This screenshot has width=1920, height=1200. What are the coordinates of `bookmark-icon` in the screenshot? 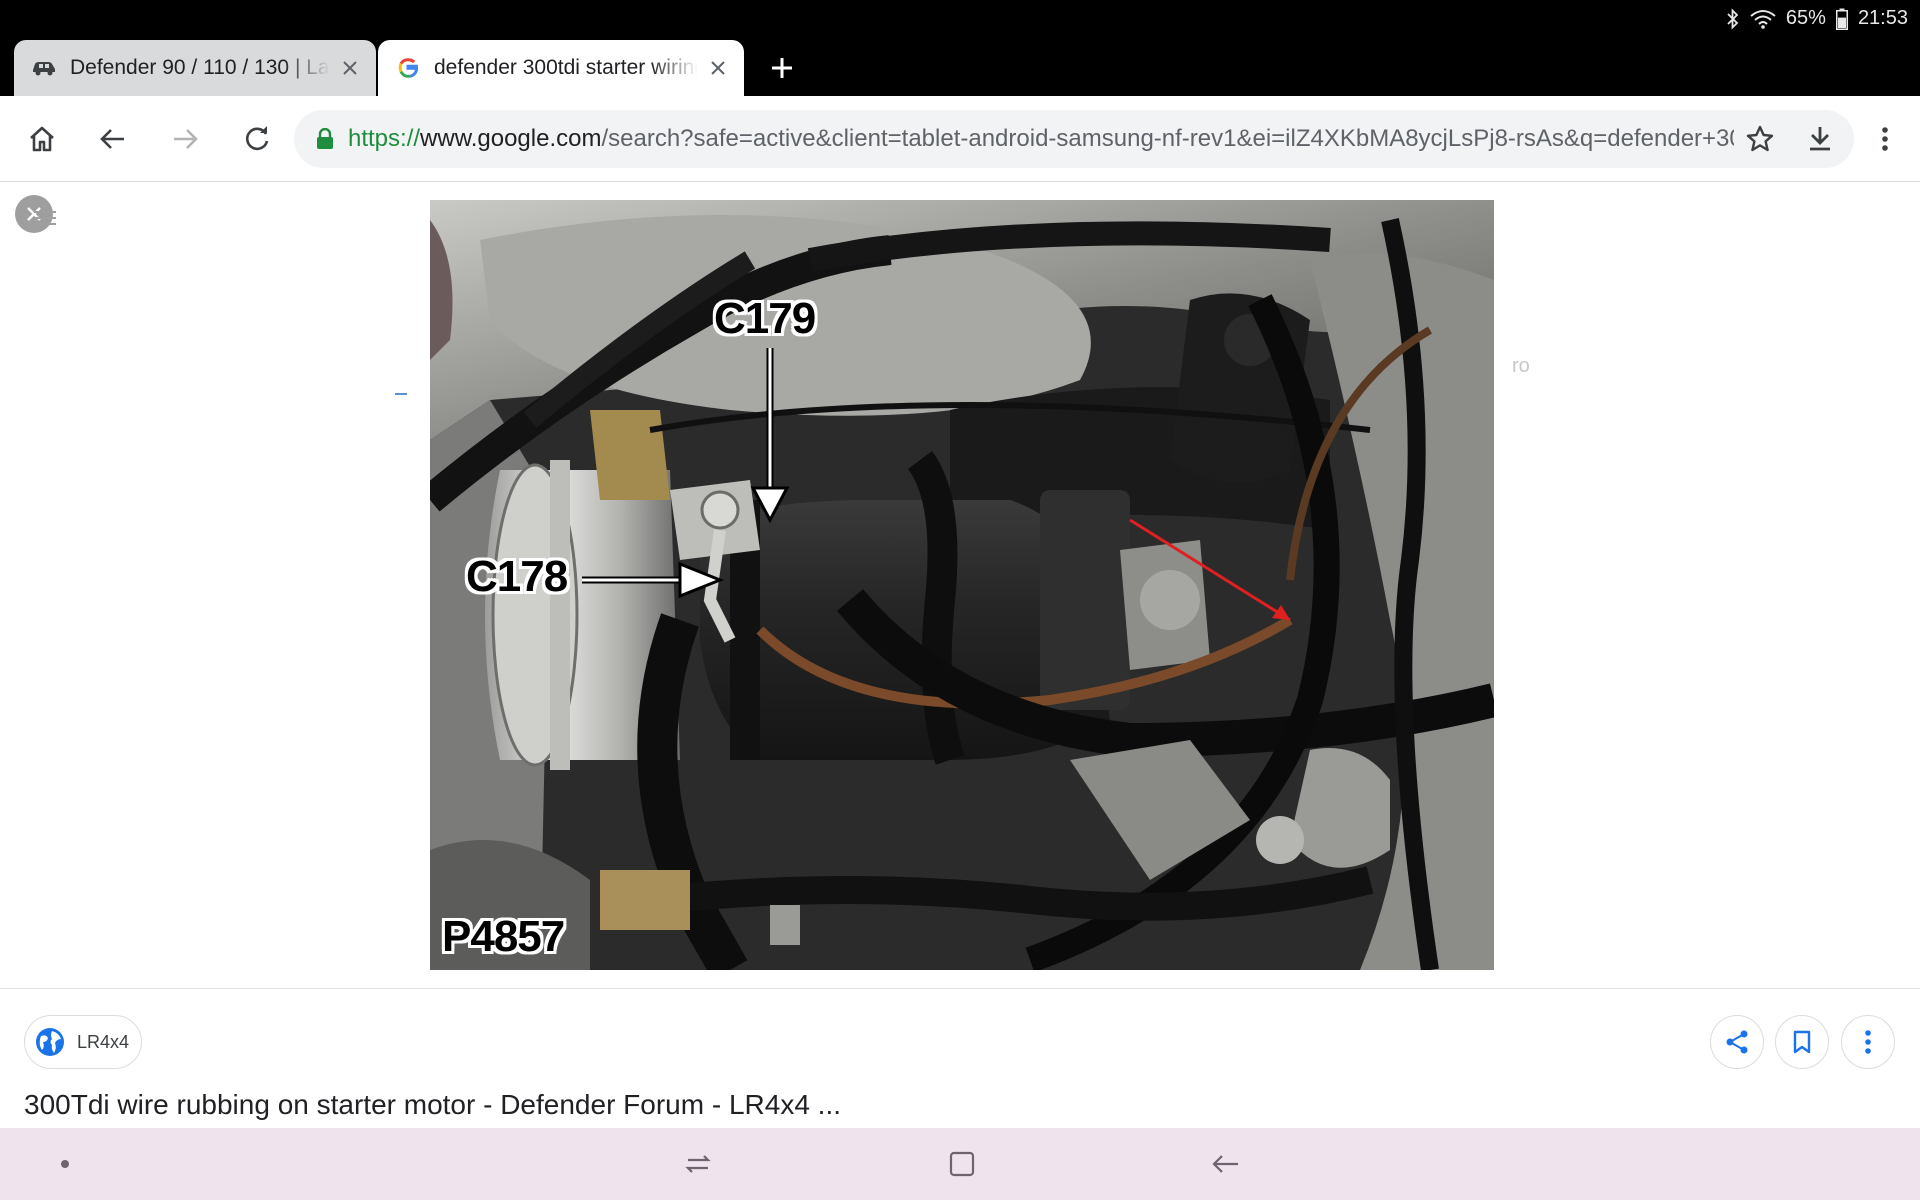 It's located at (1802, 1042).